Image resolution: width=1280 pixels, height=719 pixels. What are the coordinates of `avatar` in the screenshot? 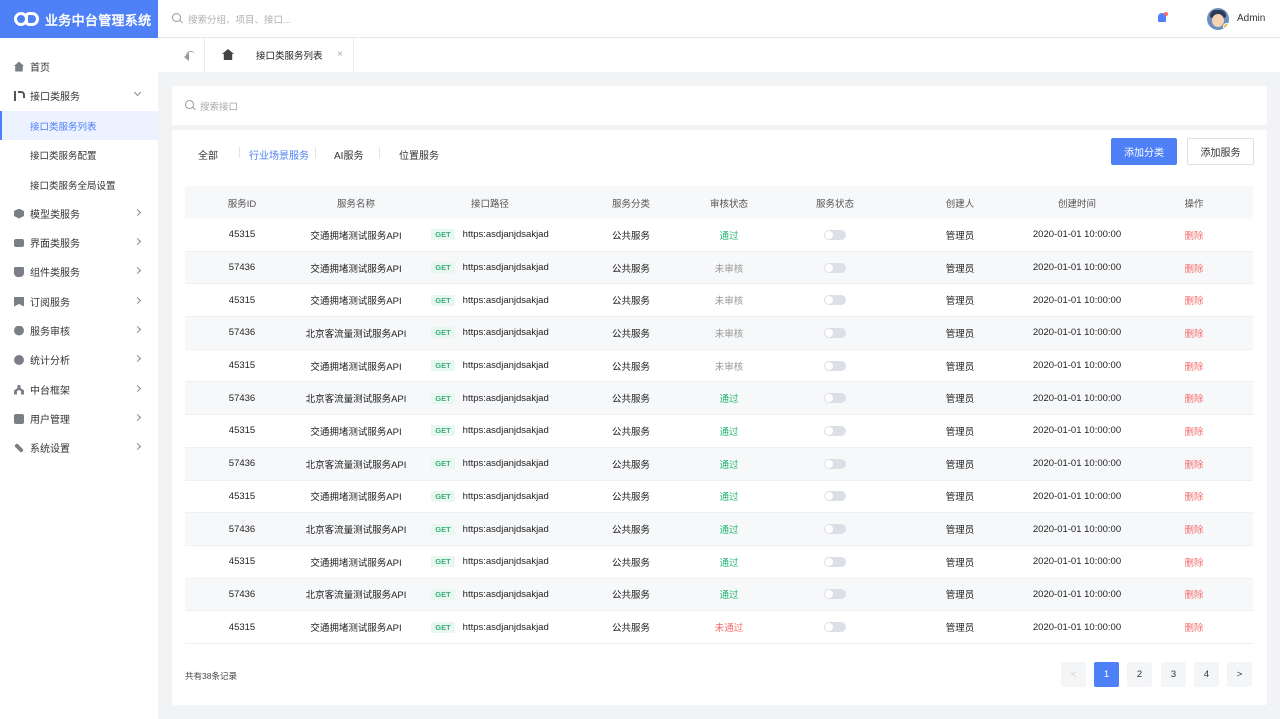 It's located at (1218, 19).